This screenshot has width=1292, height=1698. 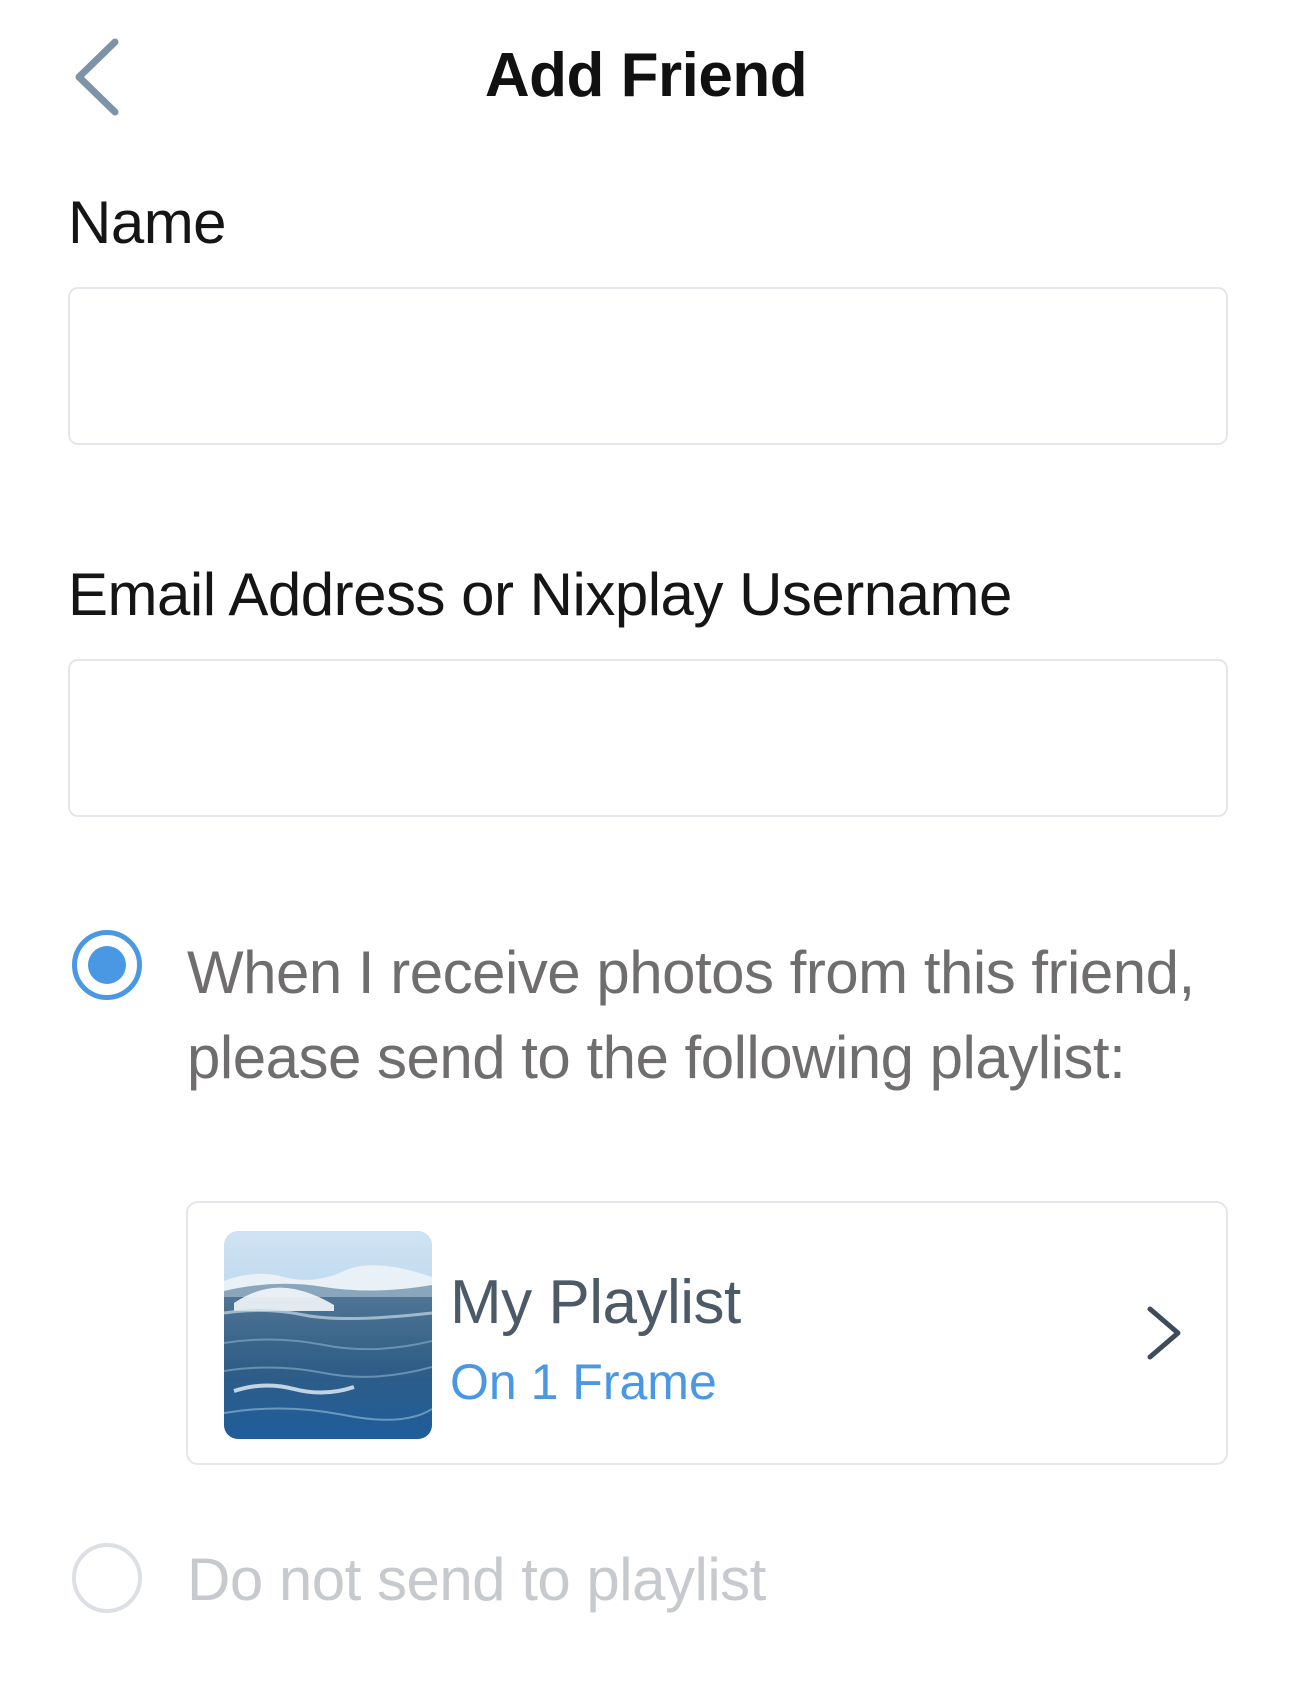 I want to click on do-not-send-radio, so click(x=107, y=1578).